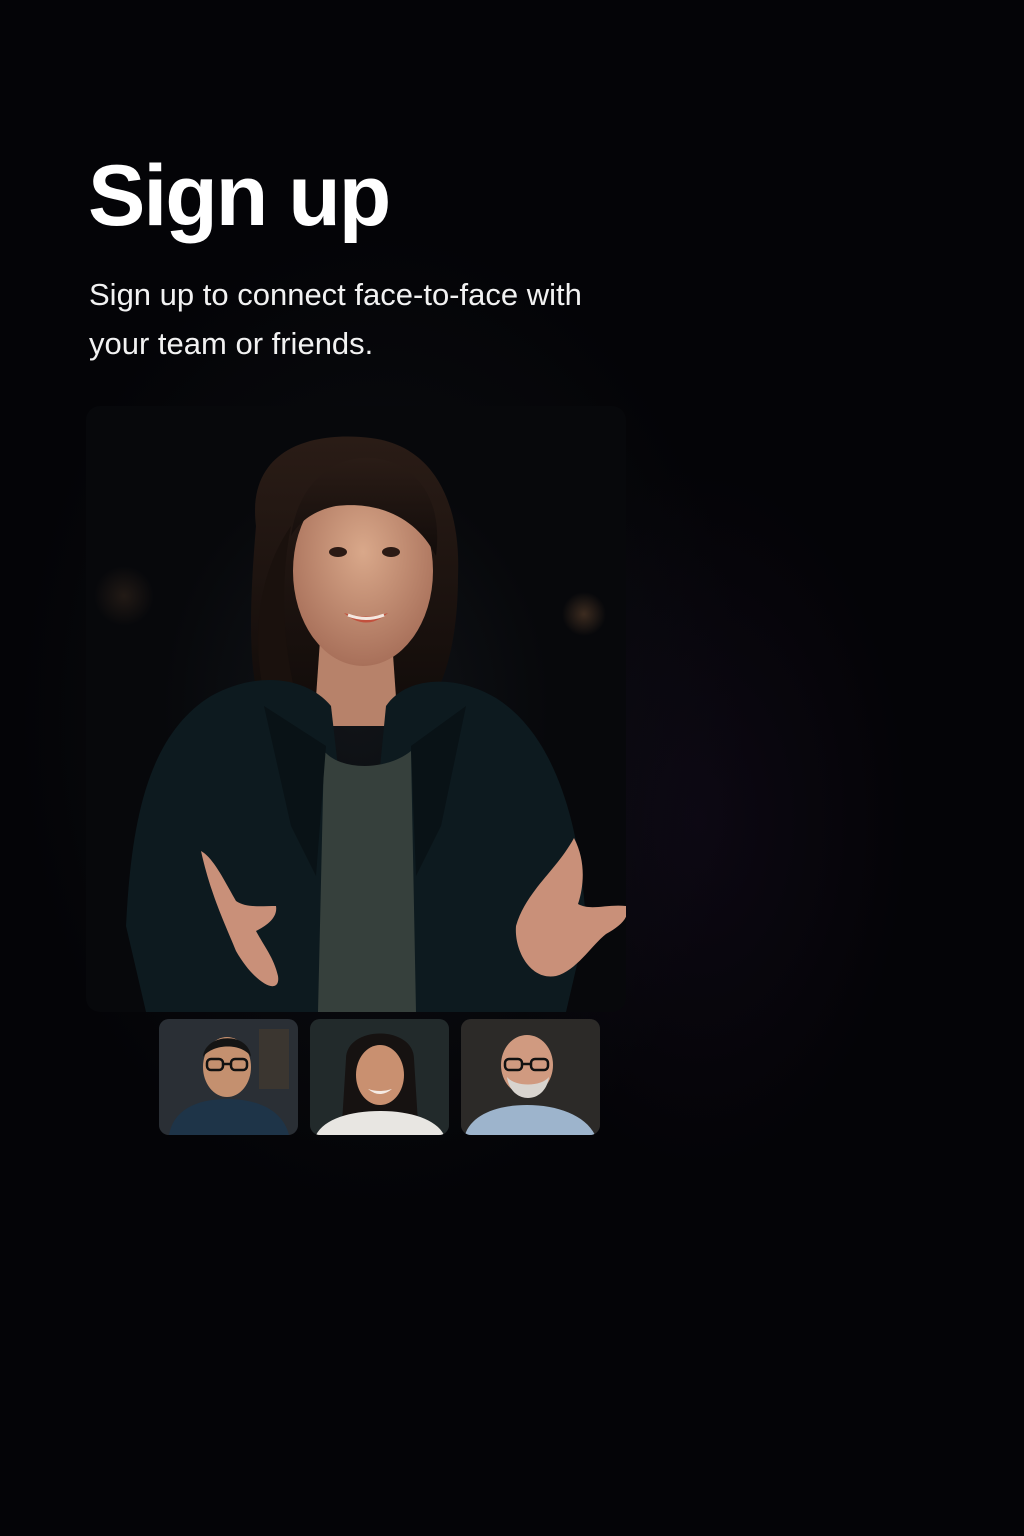 This screenshot has width=1024, height=1536. I want to click on participant-woman-icon, so click(379, 1077).